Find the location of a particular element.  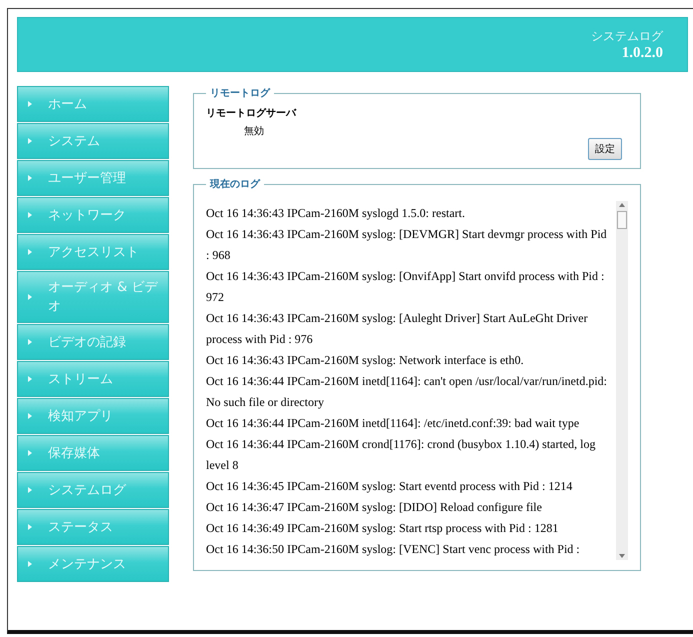

scroll-down-icon is located at coordinates (622, 556).